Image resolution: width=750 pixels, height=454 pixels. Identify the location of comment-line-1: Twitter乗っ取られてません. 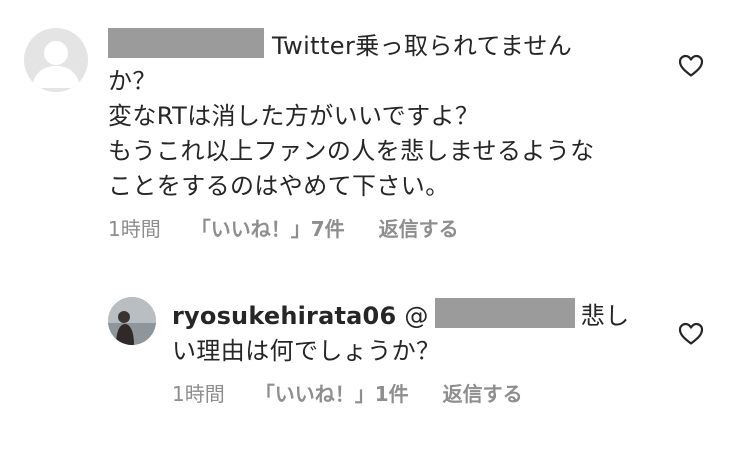
(351, 46).